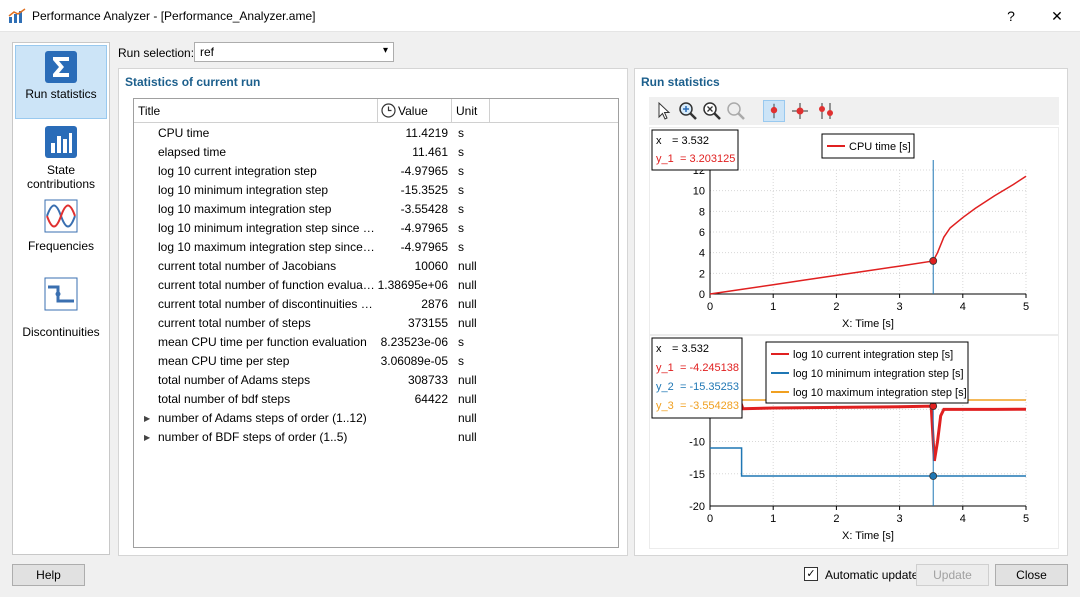 This screenshot has height=597, width=1080. What do you see at coordinates (262, 418) in the screenshot?
I see `row-title: number of Adams steps of order (1..12)` at bounding box center [262, 418].